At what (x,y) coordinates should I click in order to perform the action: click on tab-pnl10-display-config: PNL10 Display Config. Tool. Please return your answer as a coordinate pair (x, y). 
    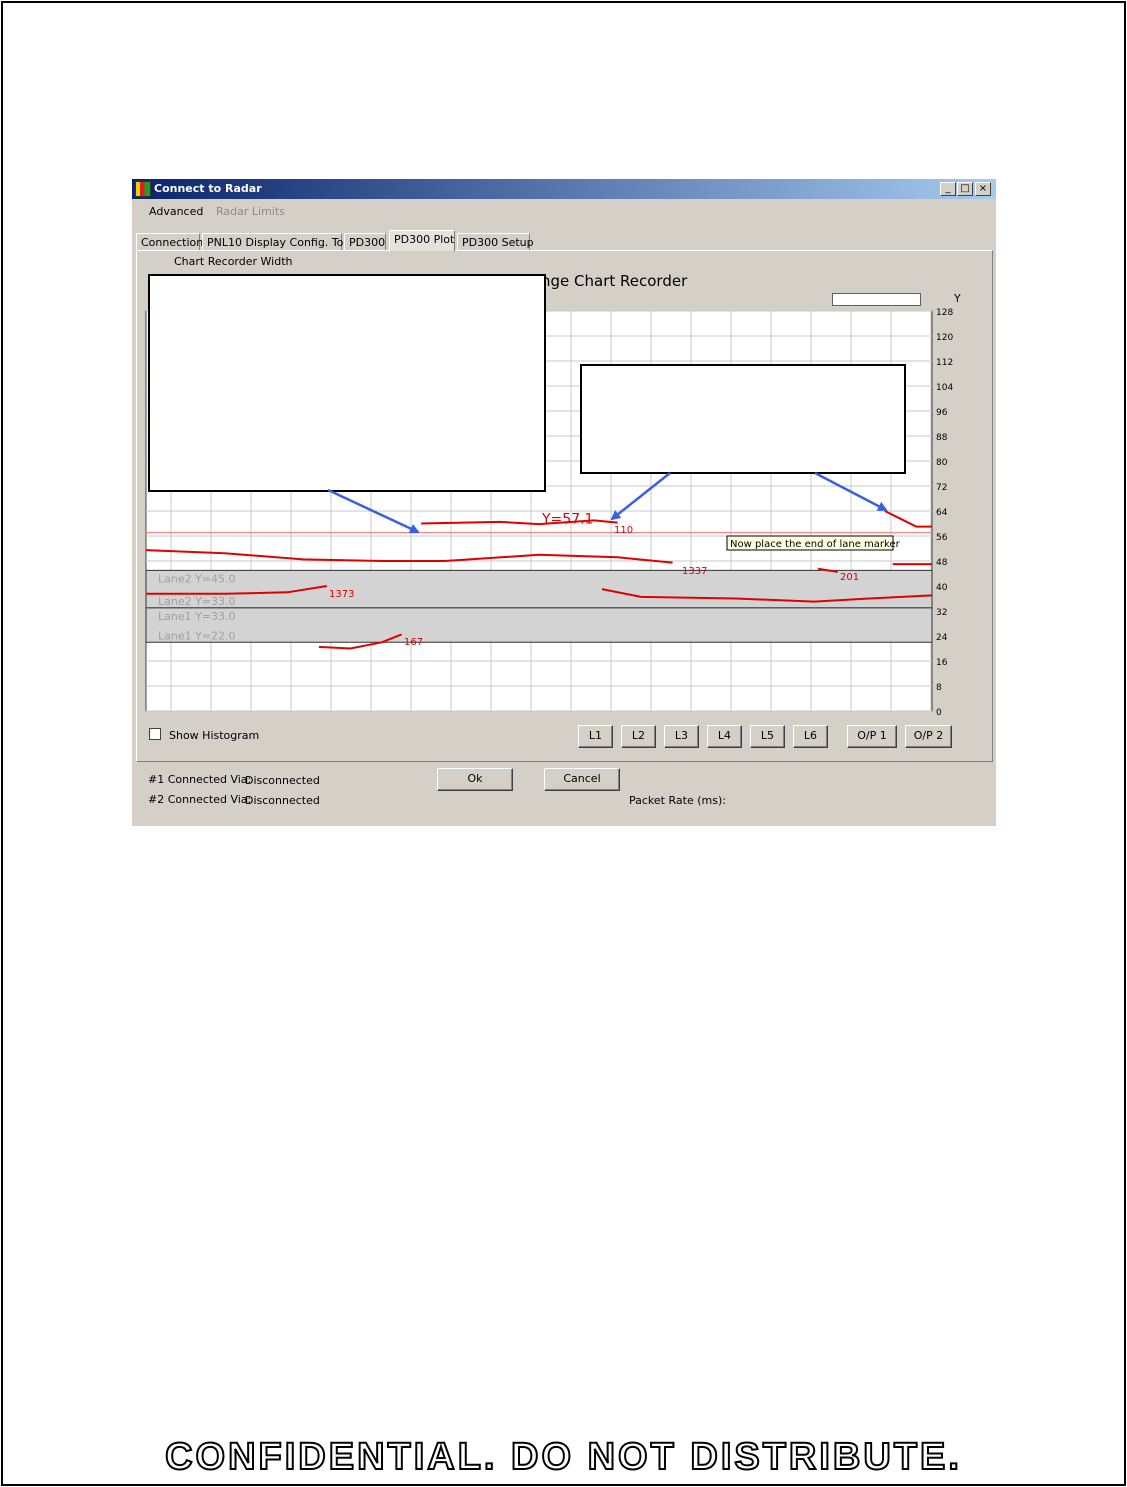
    Looking at the image, I should click on (277, 242).